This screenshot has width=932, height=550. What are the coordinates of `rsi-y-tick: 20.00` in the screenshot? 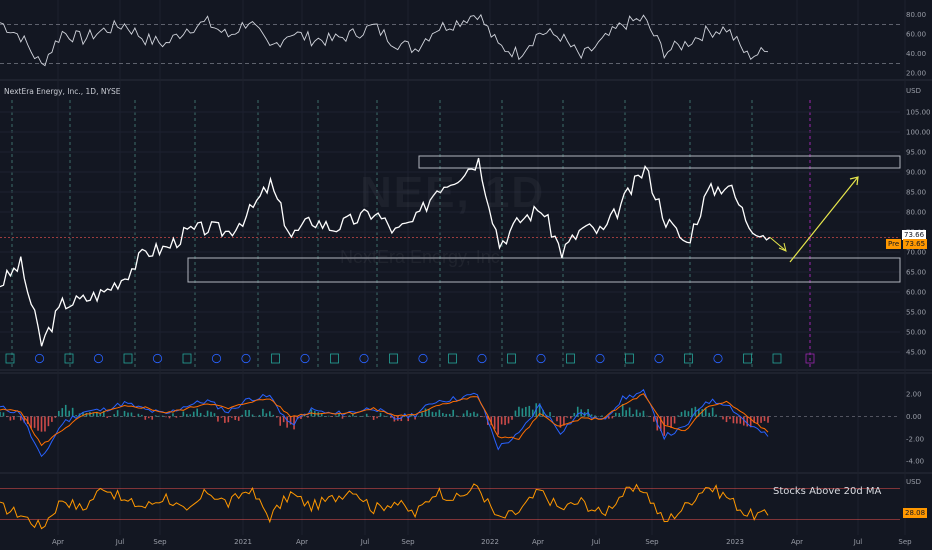 It's located at (916, 74).